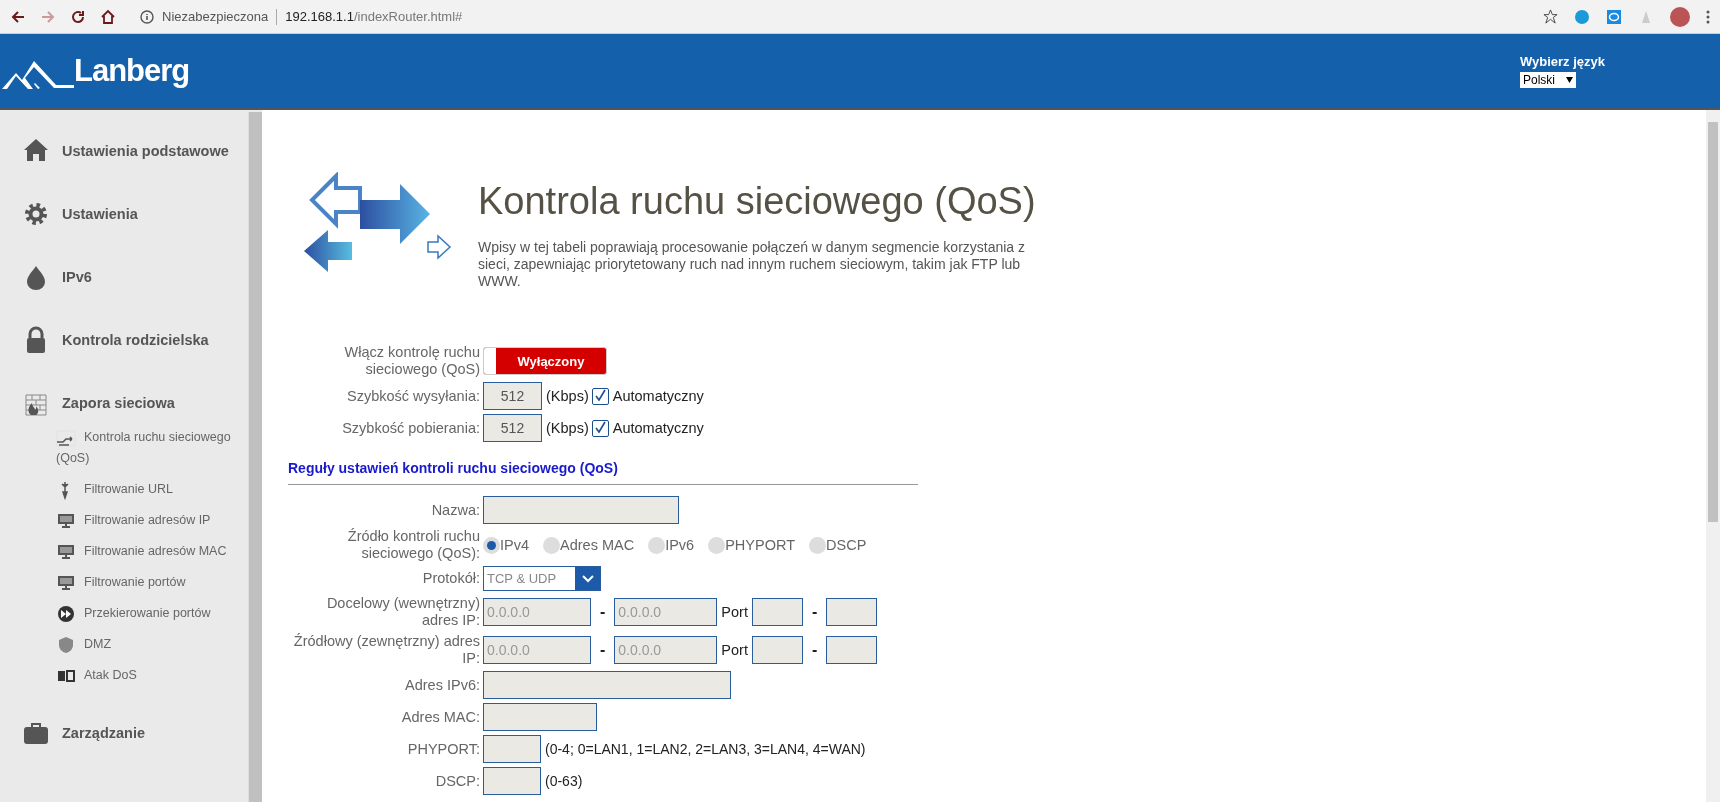  Describe the element at coordinates (146, 551) in the screenshot. I see `sidebar-subitem: Filtrowanie adresów MAC` at that location.